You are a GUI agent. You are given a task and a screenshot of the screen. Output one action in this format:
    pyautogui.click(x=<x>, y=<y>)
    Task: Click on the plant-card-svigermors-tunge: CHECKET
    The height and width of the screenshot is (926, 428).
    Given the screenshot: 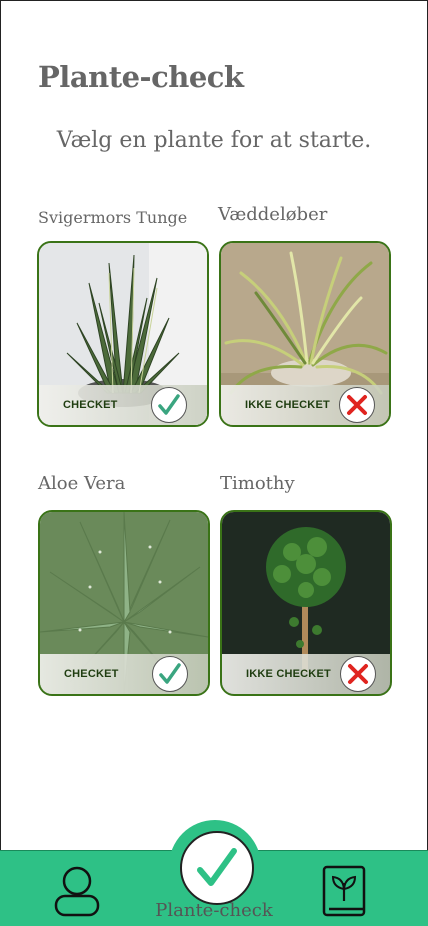 What is the action you would take?
    pyautogui.click(x=123, y=334)
    